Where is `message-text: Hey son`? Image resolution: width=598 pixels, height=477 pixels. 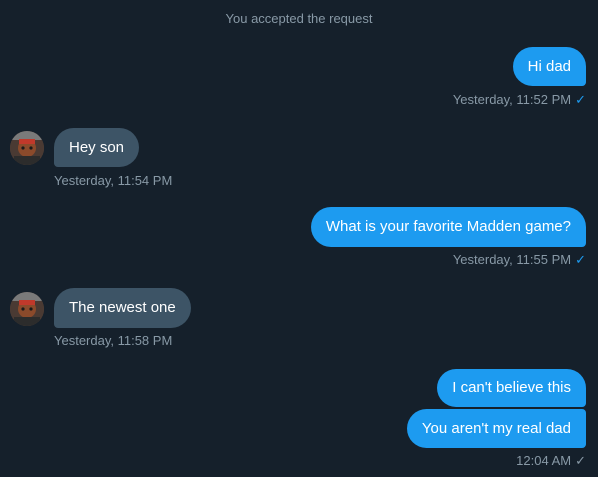 message-text: Hey son is located at coordinates (97, 147).